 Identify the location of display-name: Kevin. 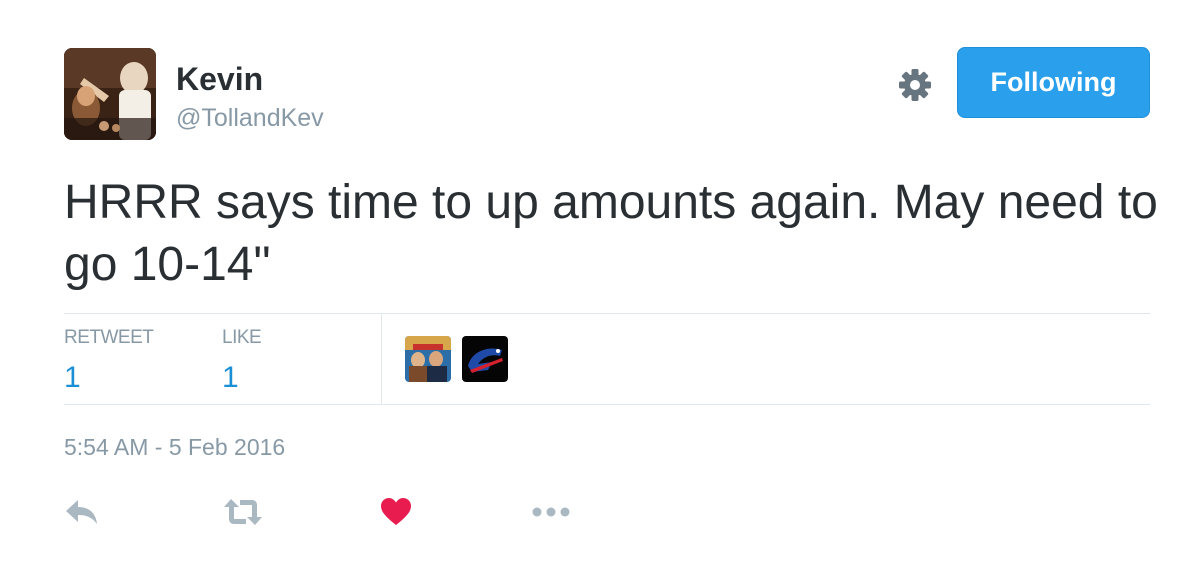
(219, 79).